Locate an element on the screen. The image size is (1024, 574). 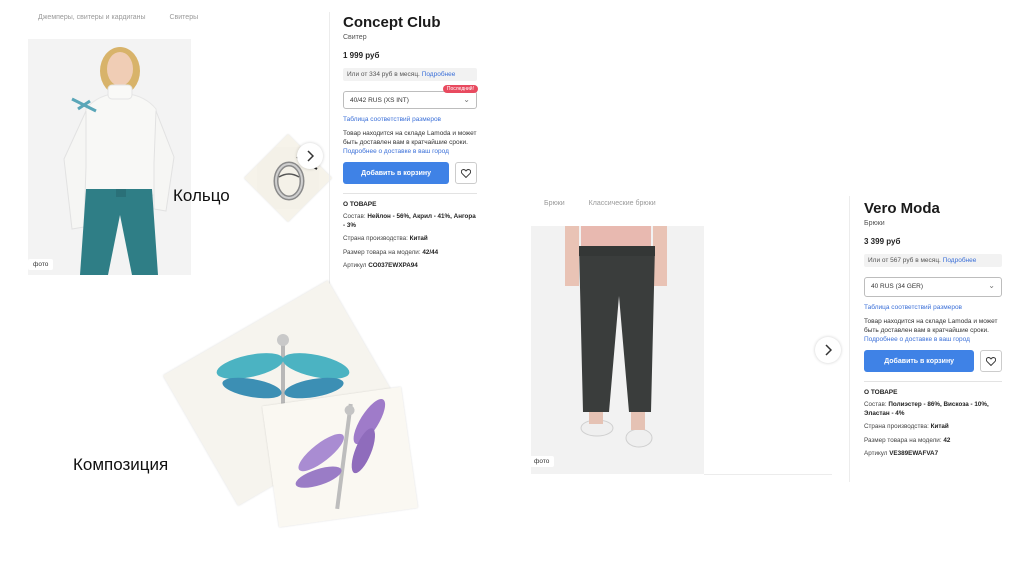
installment-text: Или от 334 руб в месяц. is located at coordinates (383, 74).